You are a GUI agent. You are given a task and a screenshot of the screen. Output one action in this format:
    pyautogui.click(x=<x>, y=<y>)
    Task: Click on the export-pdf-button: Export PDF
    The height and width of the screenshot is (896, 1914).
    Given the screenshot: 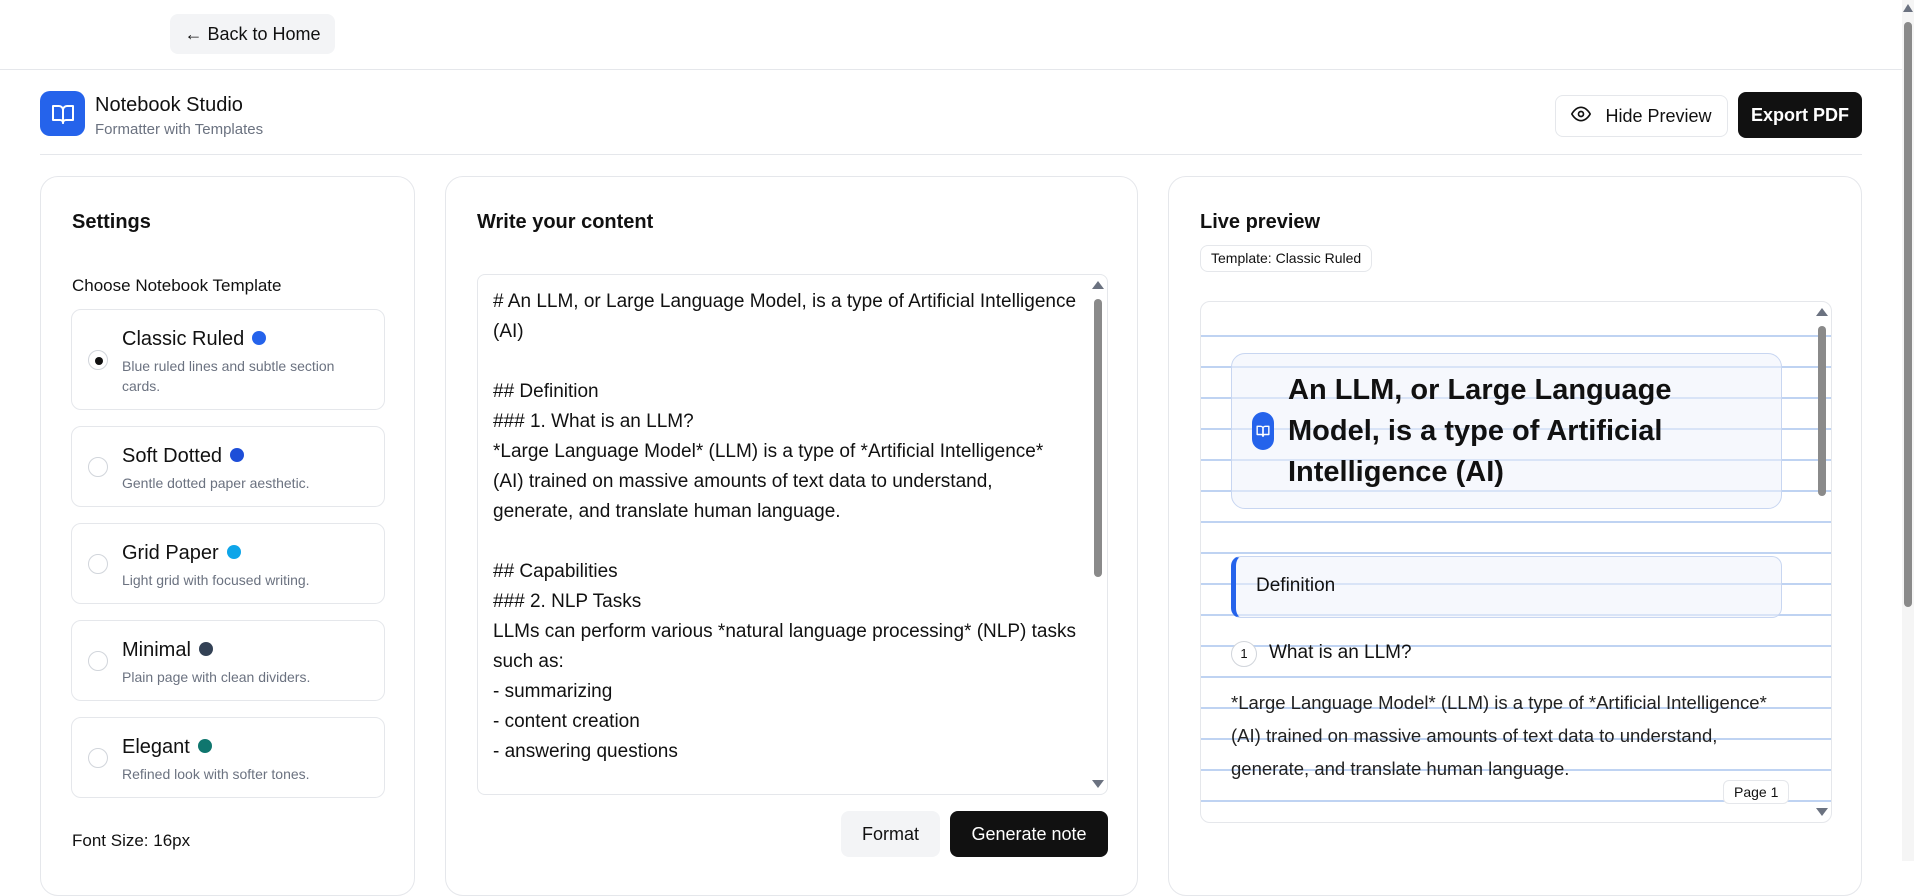 What is the action you would take?
    pyautogui.click(x=1800, y=115)
    